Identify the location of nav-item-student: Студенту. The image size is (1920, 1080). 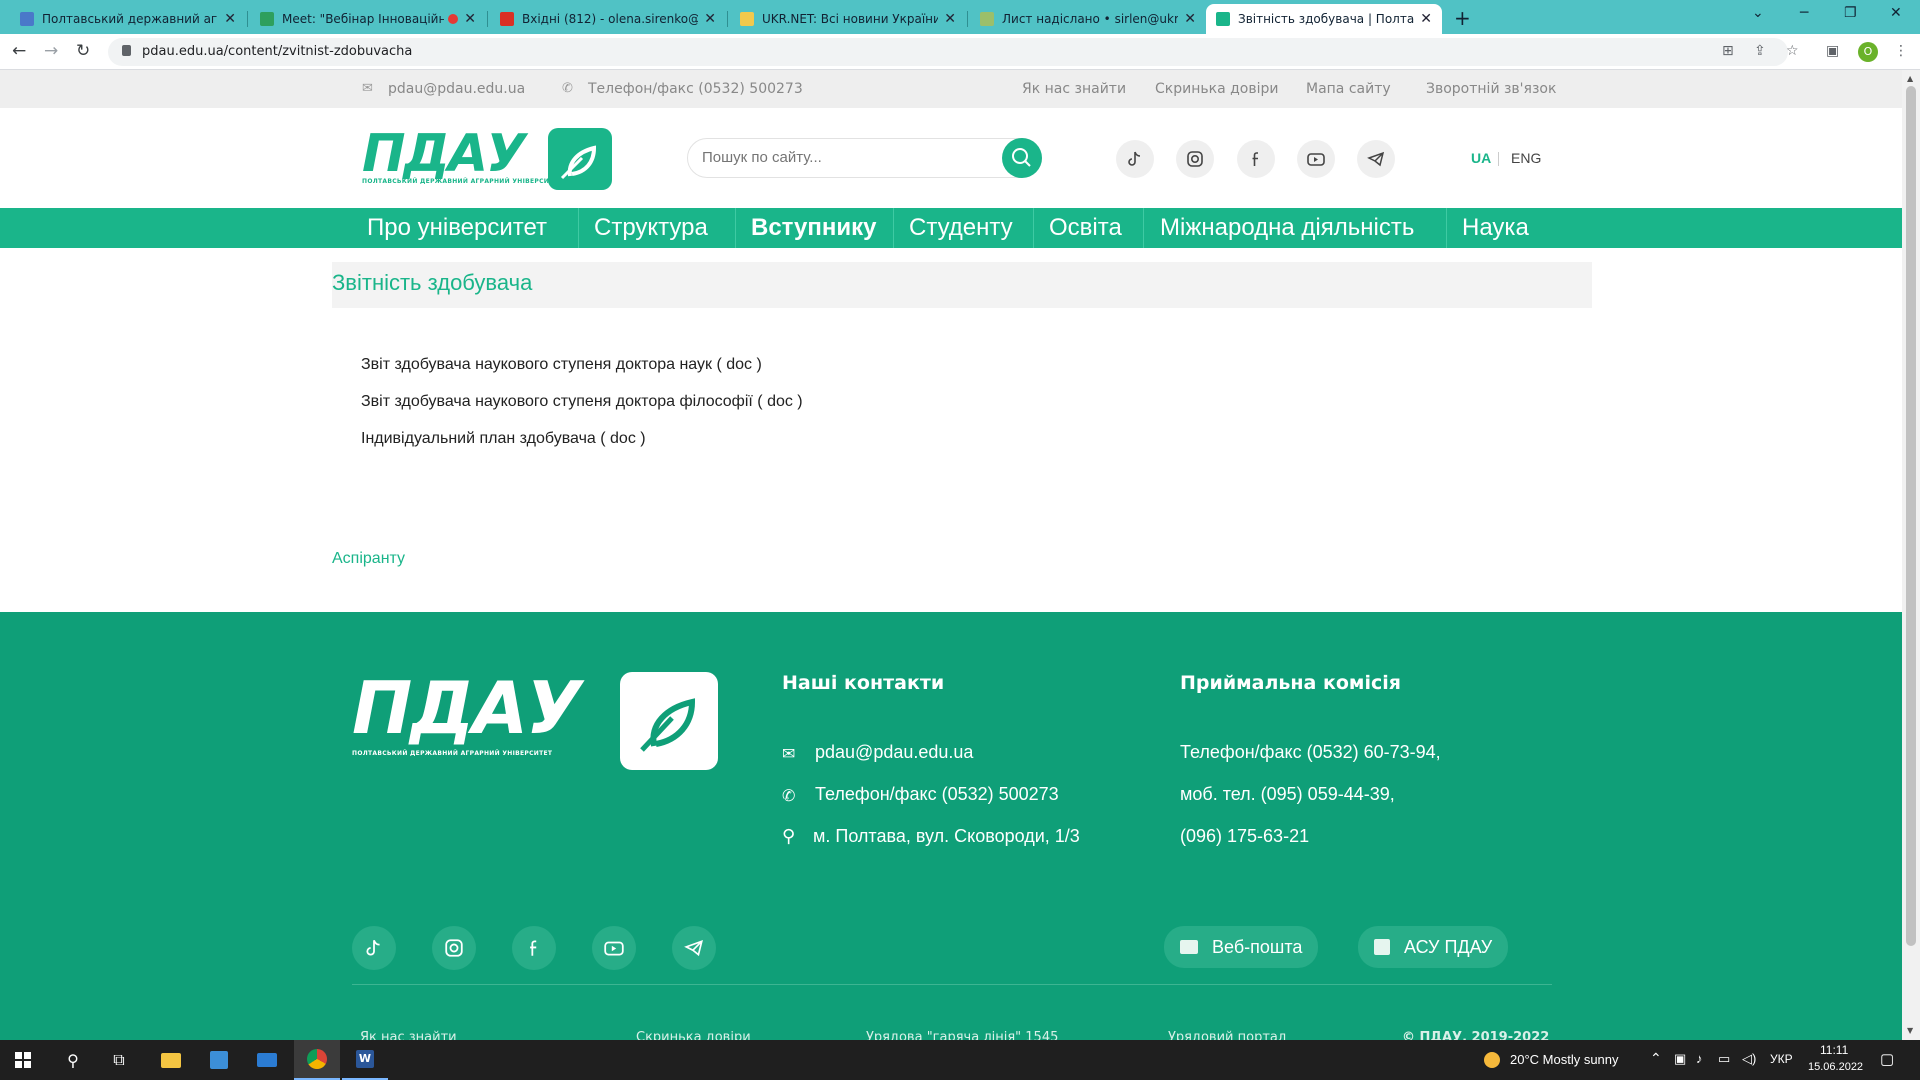
(961, 228).